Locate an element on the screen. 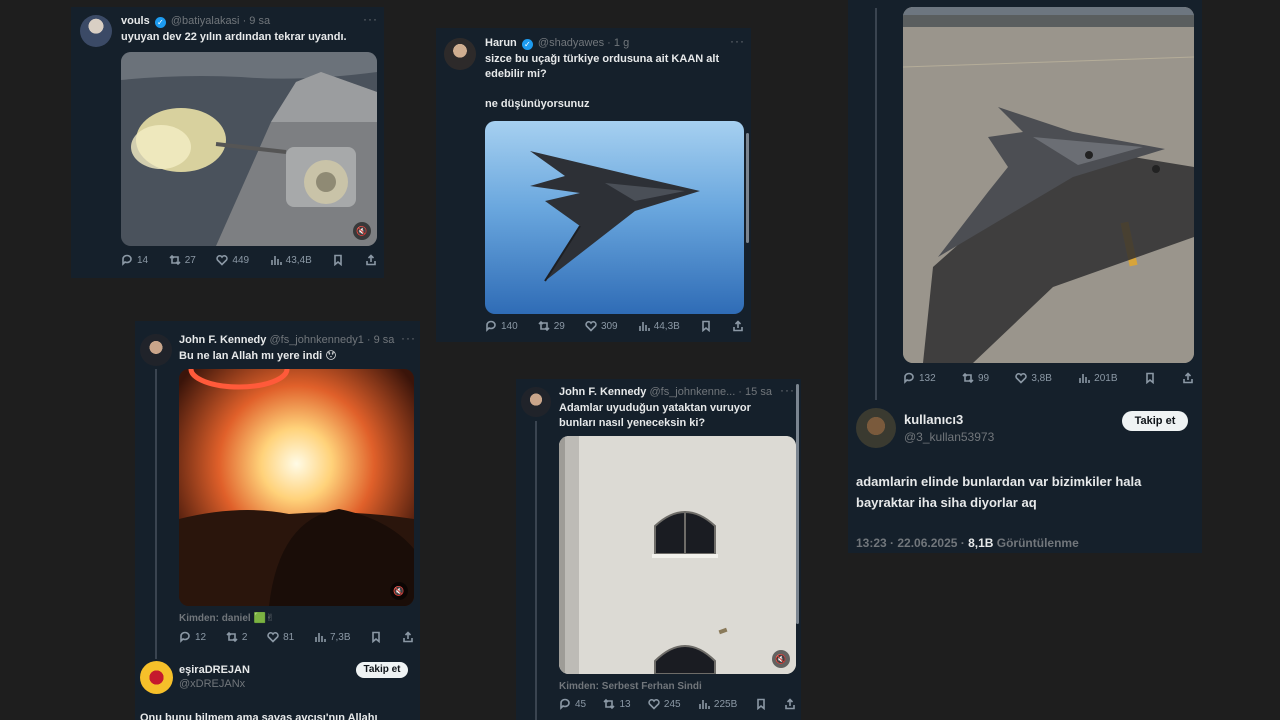 This screenshot has height=720, width=1280. author-handle: @3_kullan53973 is located at coordinates (949, 437).